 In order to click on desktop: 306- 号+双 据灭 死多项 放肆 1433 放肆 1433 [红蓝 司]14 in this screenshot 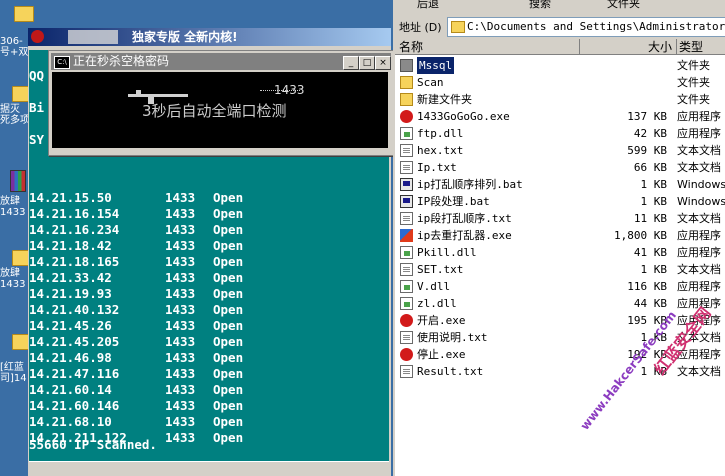, I will do `click(17, 238)`.